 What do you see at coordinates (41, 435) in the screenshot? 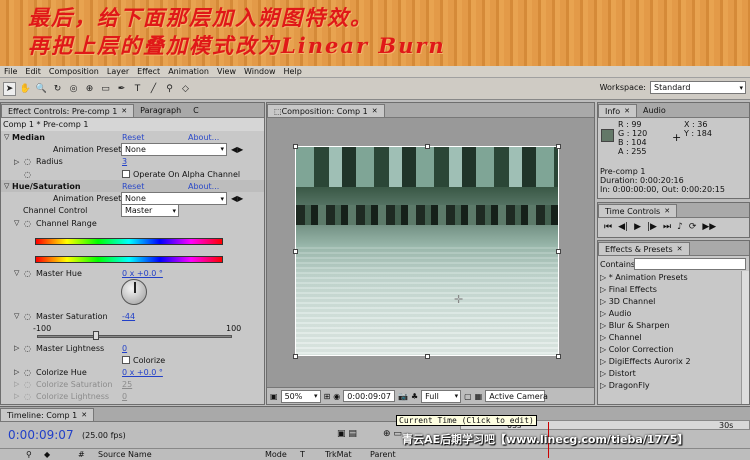
I see `timeline-current-time: 0:00:09:07` at bounding box center [41, 435].